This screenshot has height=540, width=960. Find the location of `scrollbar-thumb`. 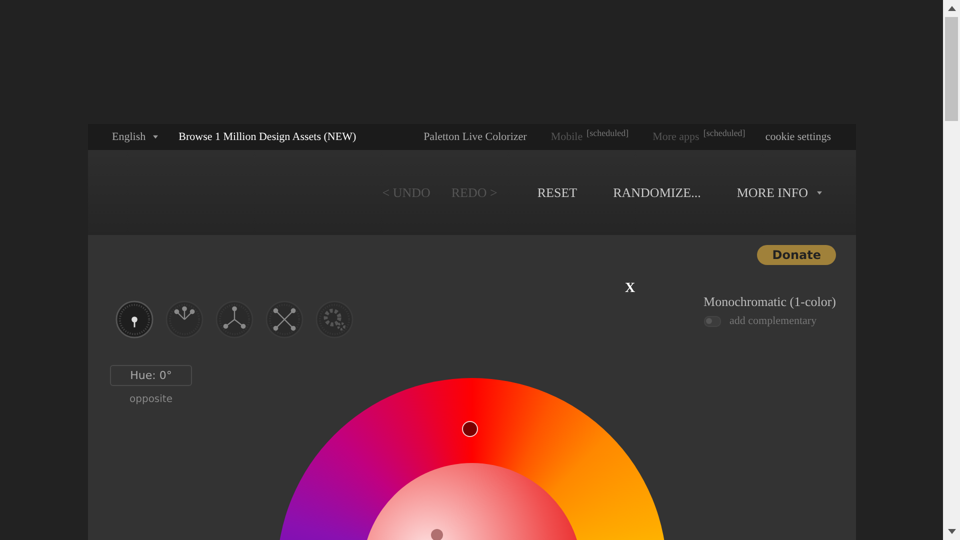

scrollbar-thumb is located at coordinates (951, 69).